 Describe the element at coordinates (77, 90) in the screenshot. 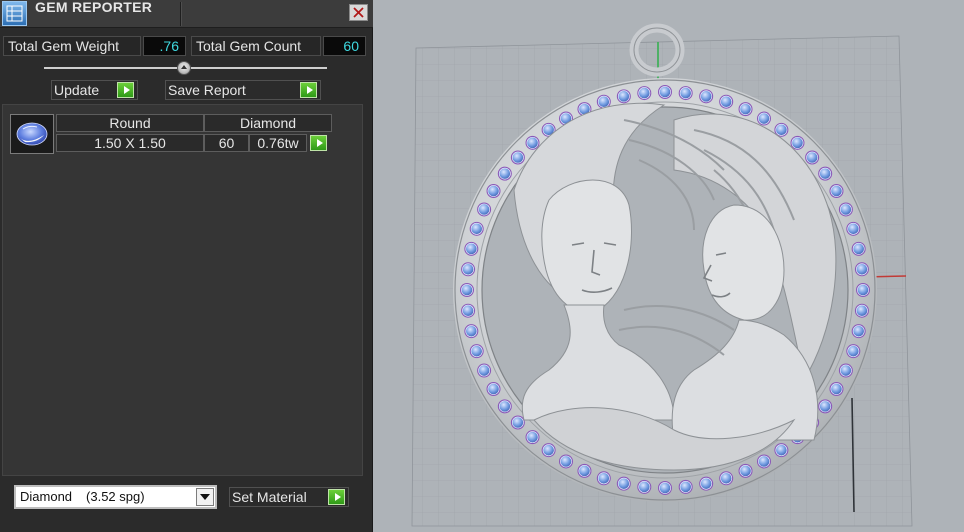

I see `update-button-label: Update` at that location.